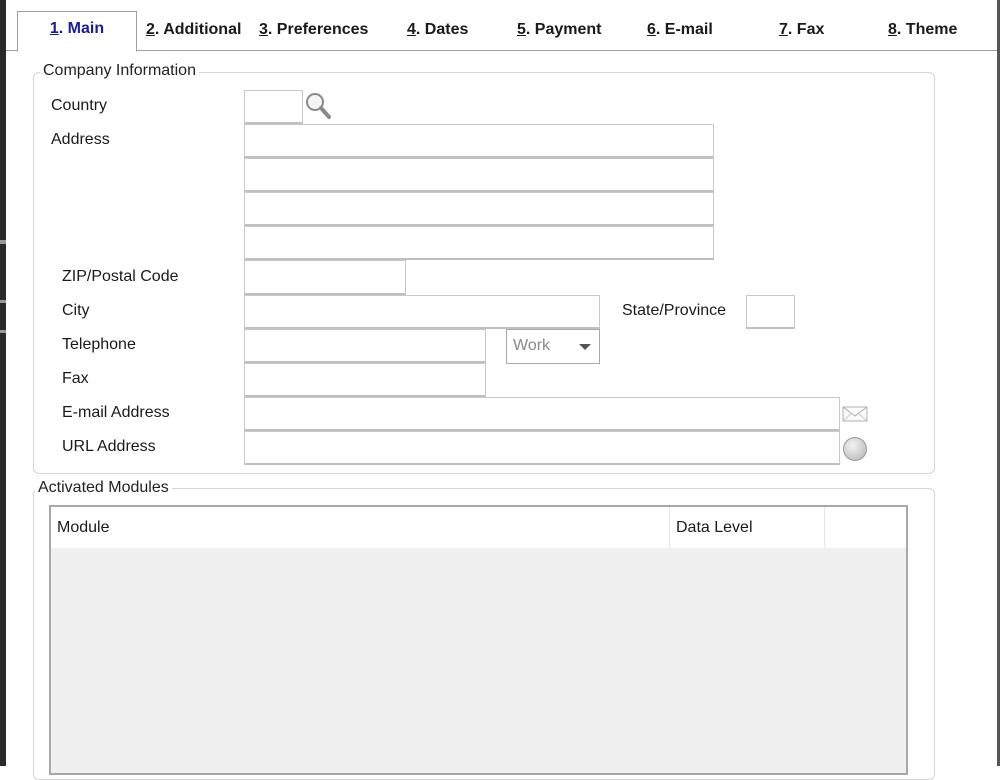 This screenshot has height=780, width=1000. I want to click on tab-label: . Fax, so click(806, 29).